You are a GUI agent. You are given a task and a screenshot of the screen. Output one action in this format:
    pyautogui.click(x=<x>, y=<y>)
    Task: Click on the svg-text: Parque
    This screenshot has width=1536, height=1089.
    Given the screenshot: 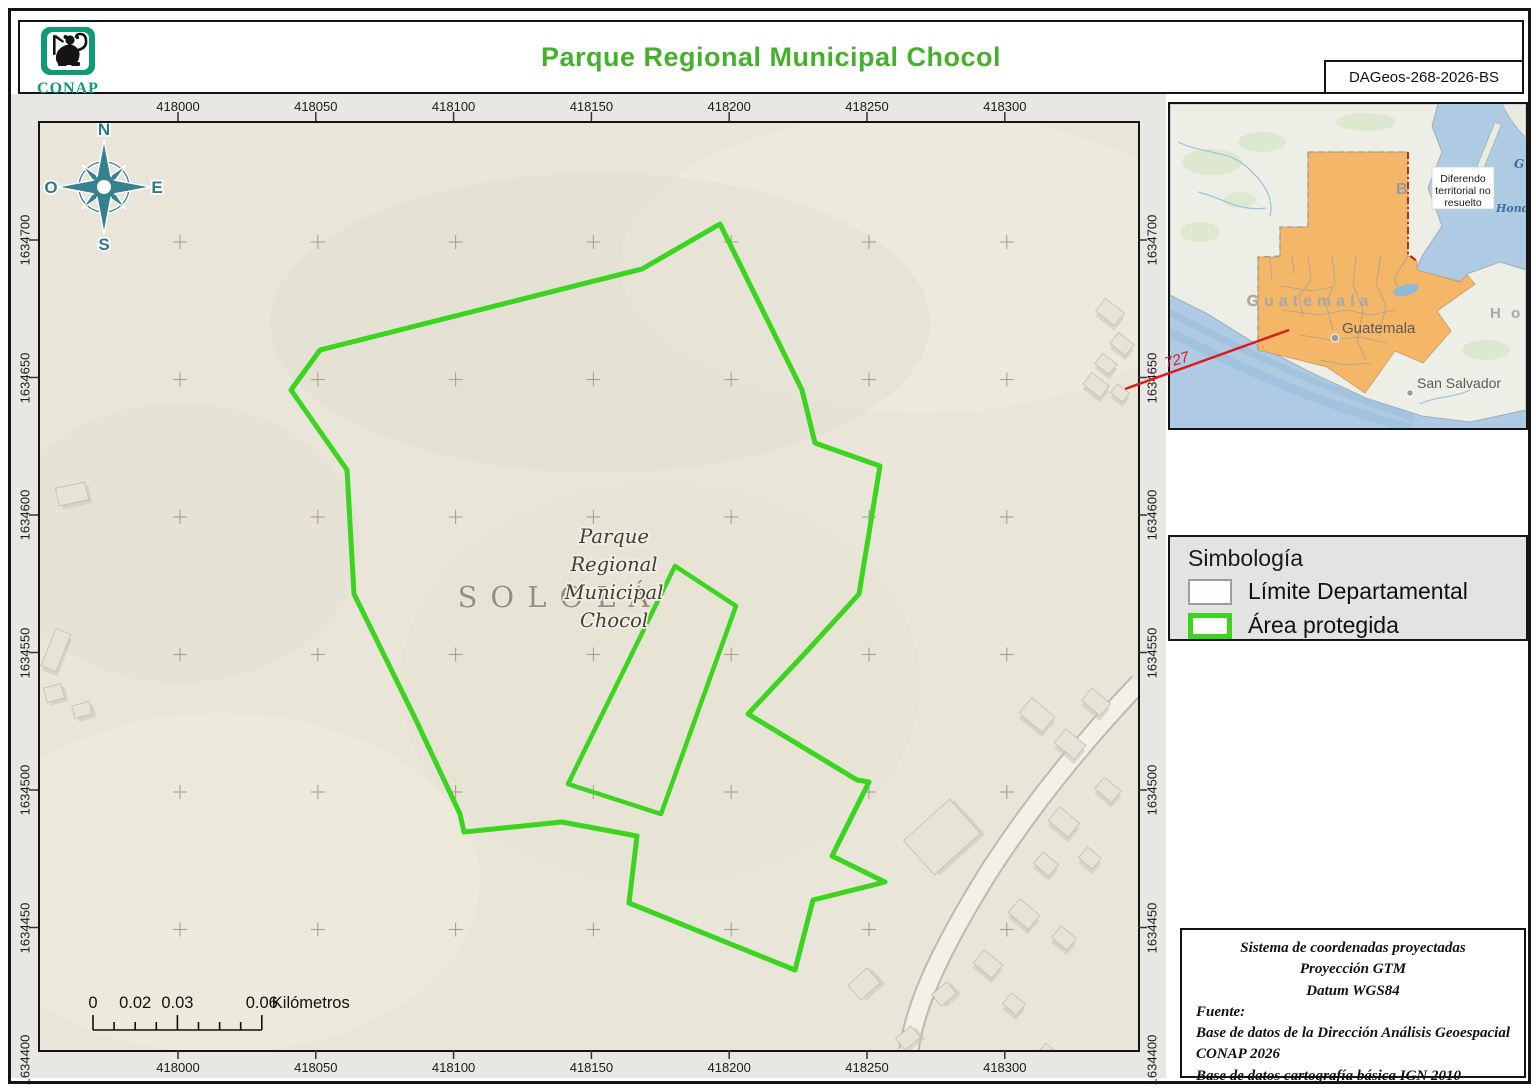 What is the action you would take?
    pyautogui.click(x=613, y=536)
    